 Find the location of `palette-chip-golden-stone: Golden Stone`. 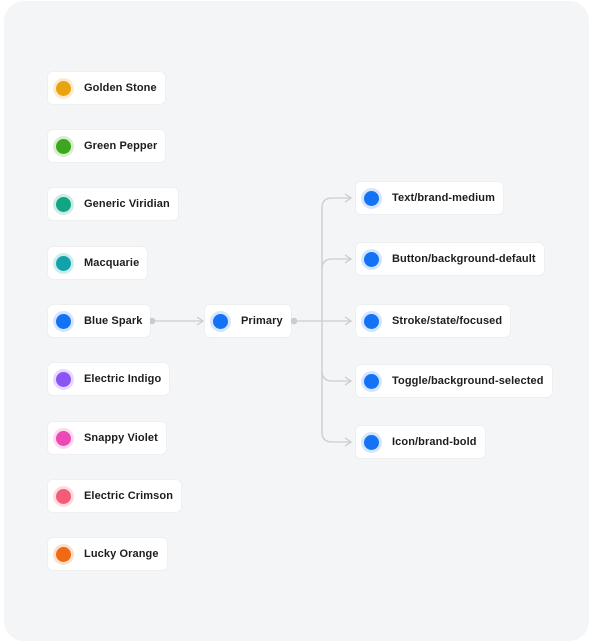

palette-chip-golden-stone: Golden Stone is located at coordinates (106, 88).